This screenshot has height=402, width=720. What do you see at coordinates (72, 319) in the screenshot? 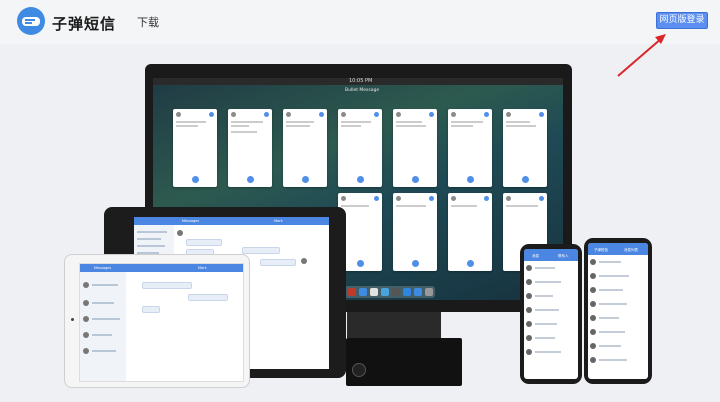
I see `tablet-camera` at bounding box center [72, 319].